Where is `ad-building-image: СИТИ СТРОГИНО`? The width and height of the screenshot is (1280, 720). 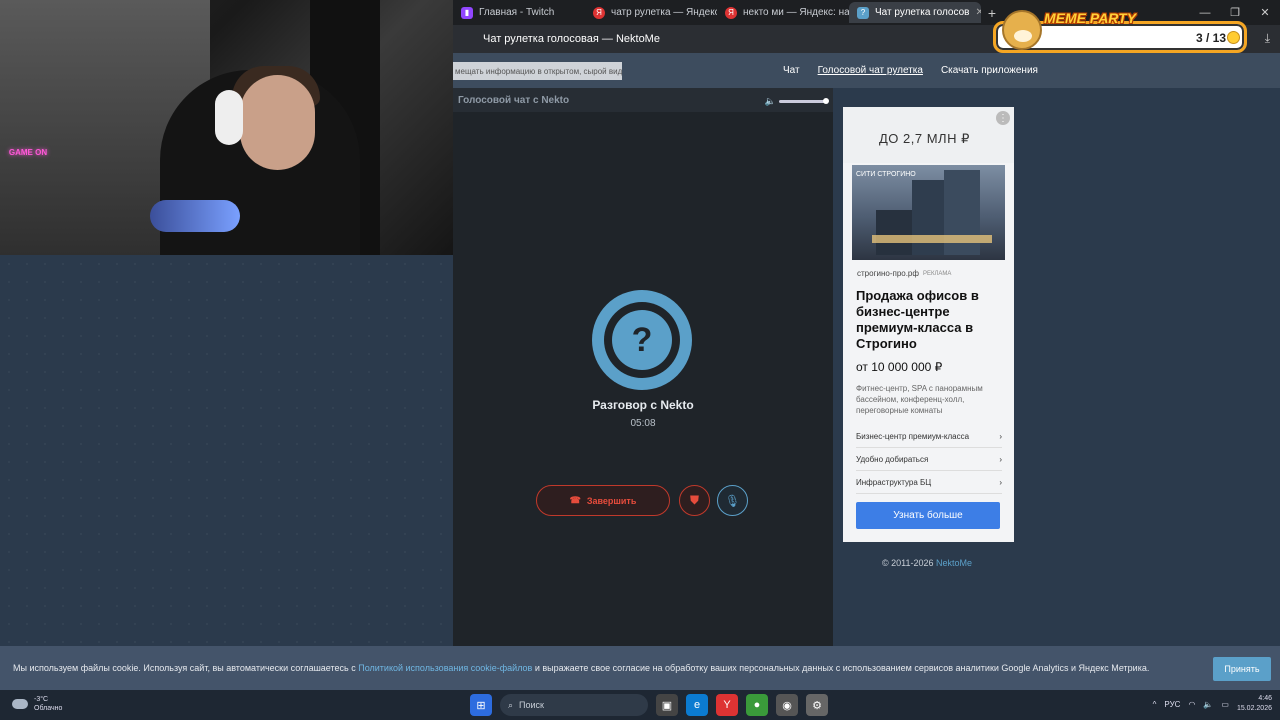 ad-building-image: СИТИ СТРОГИНО is located at coordinates (928, 212).